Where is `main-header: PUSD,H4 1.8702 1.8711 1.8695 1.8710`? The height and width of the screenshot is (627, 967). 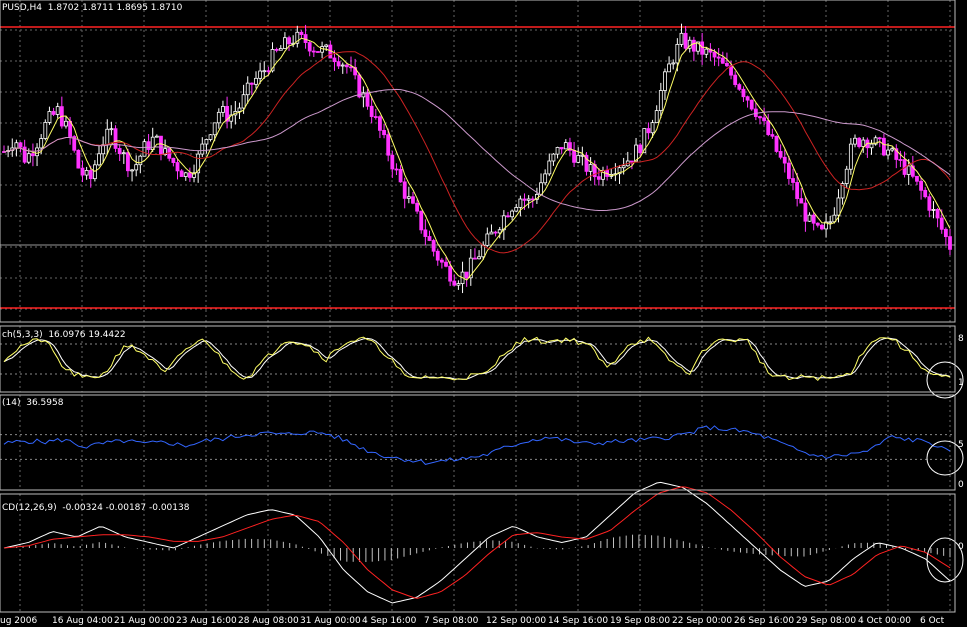
main-header: PUSD,H4 1.8702 1.8711 1.8695 1.8710 is located at coordinates (92, 8).